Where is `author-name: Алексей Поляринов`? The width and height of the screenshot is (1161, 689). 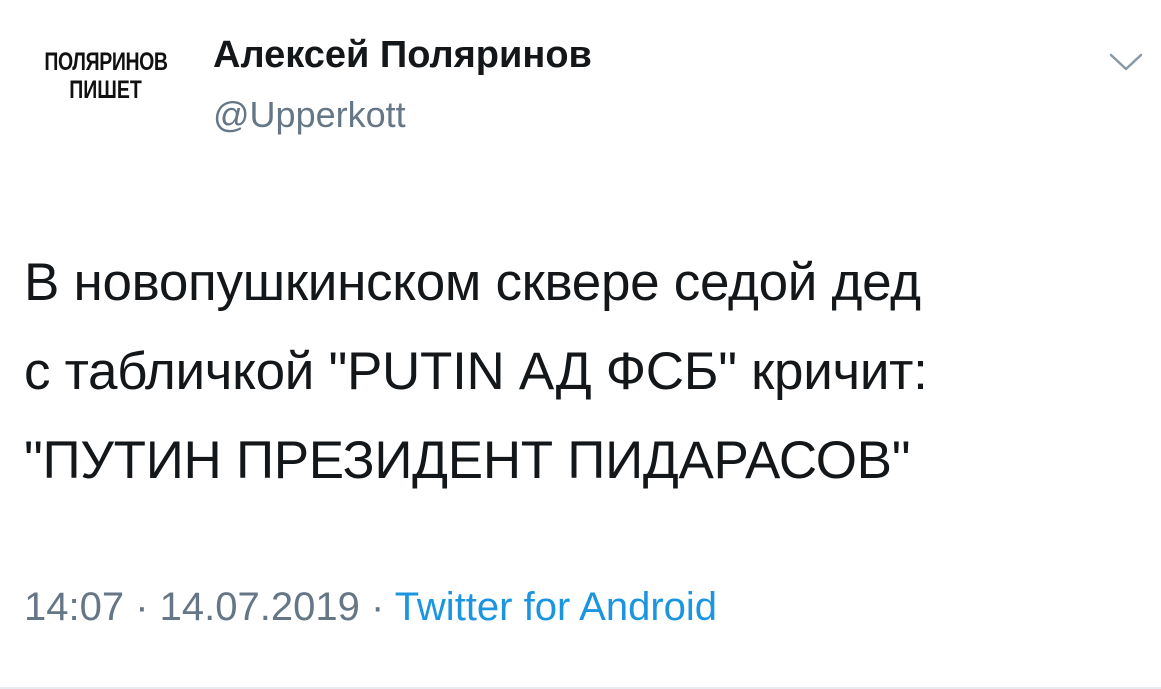 author-name: Алексей Поляринов is located at coordinates (402, 55).